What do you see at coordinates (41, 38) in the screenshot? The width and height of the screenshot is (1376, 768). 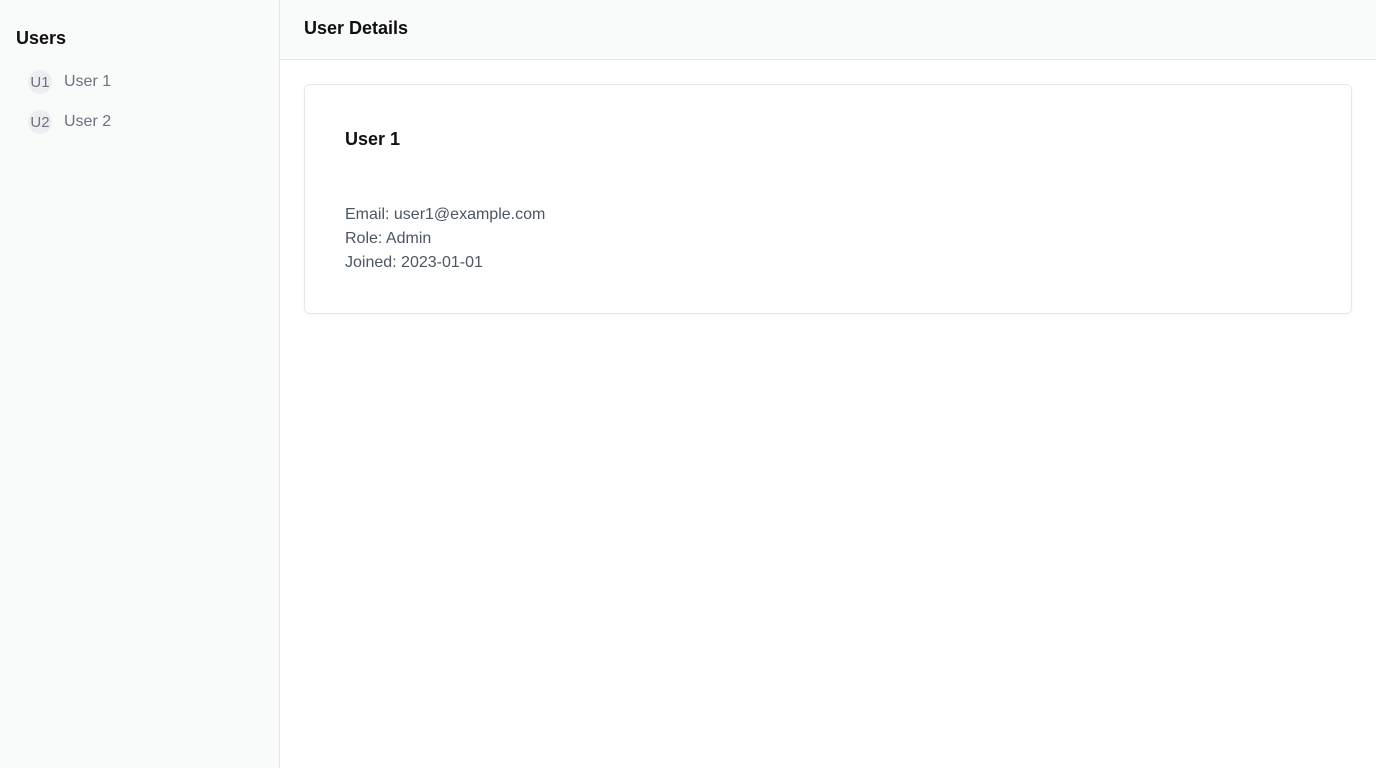 I see `sidebar-title: Users` at bounding box center [41, 38].